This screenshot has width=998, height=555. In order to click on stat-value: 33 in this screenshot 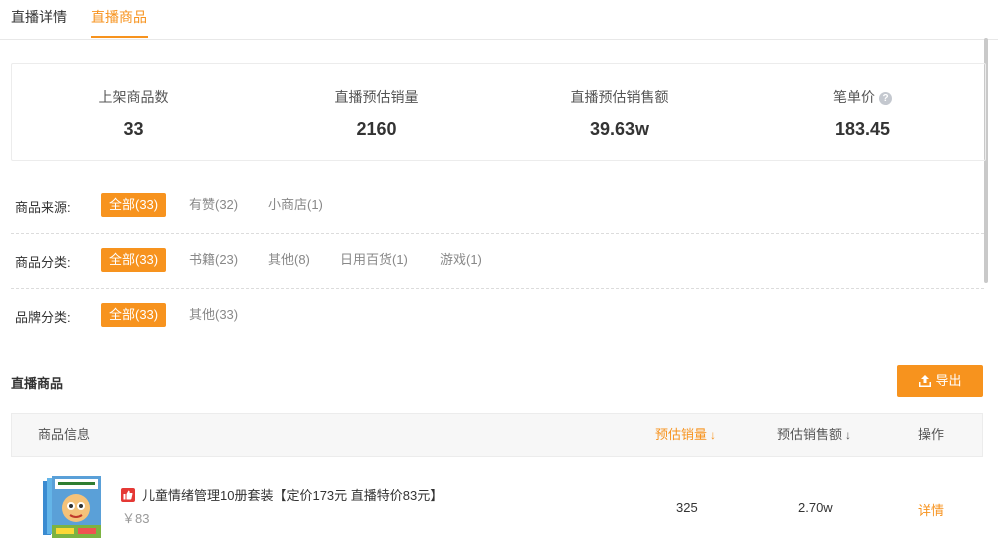, I will do `click(133, 129)`.